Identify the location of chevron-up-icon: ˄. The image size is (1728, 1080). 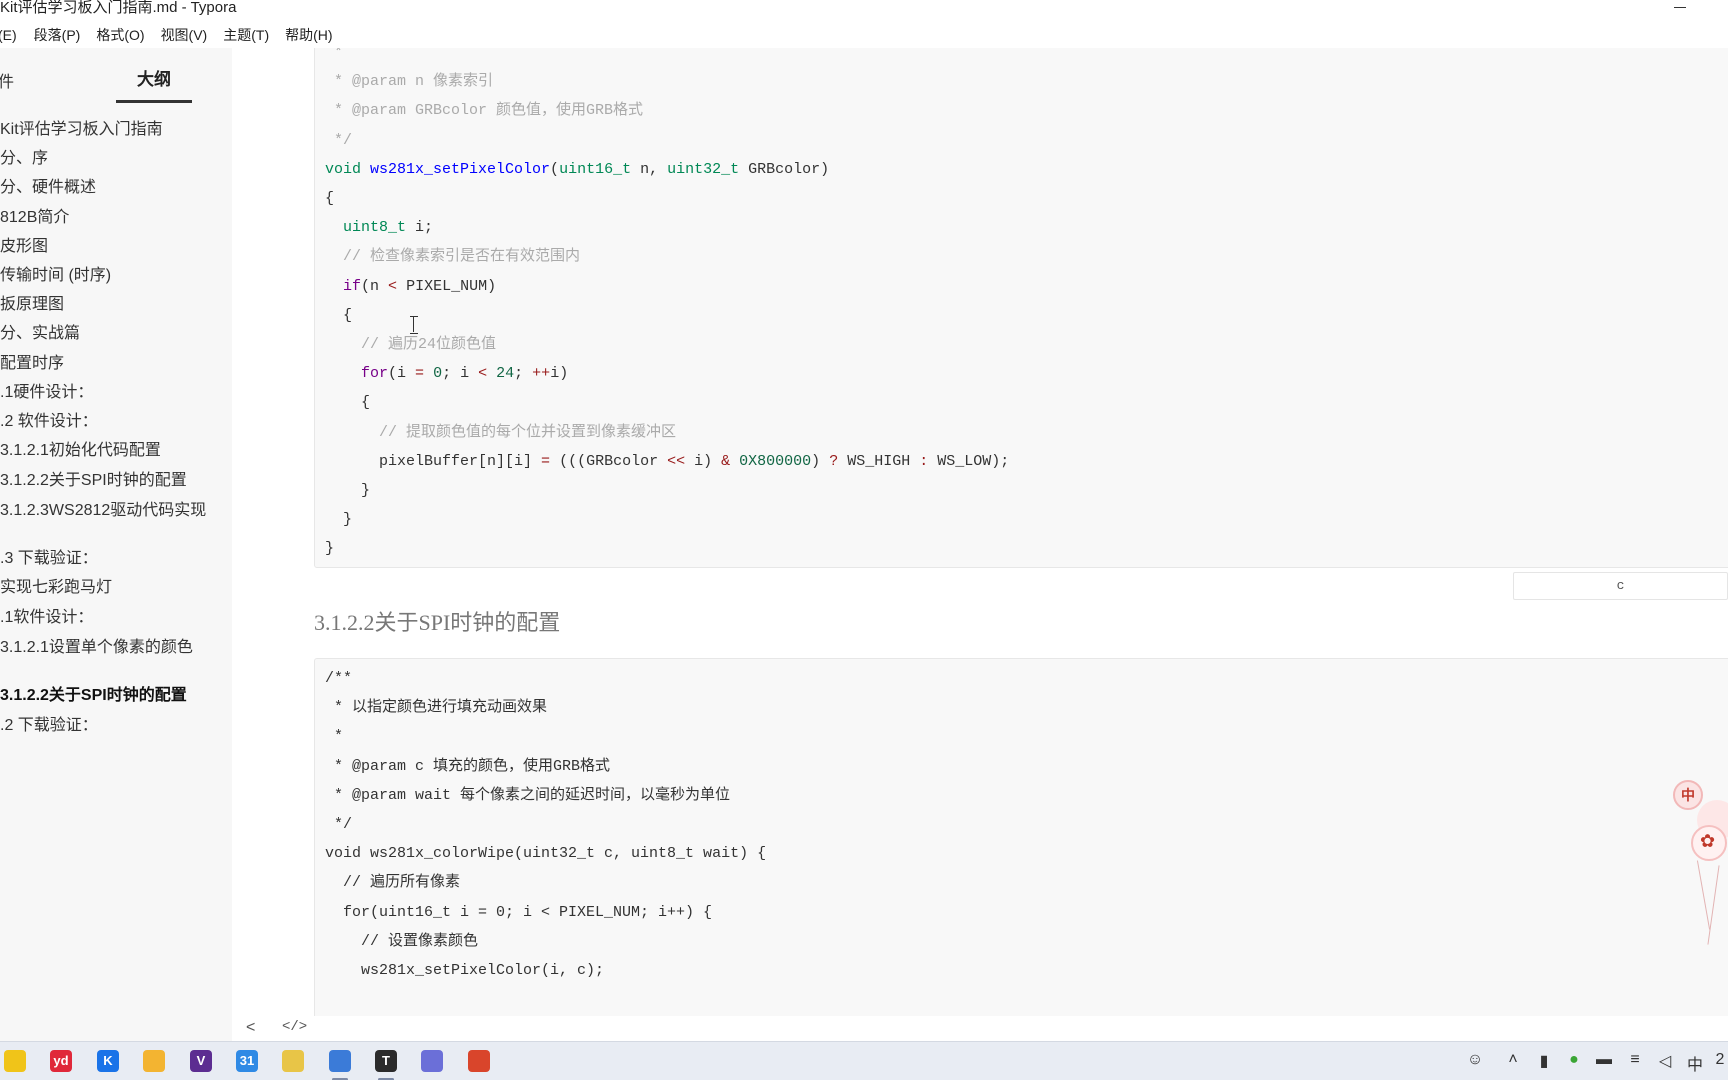
(1513, 1060).